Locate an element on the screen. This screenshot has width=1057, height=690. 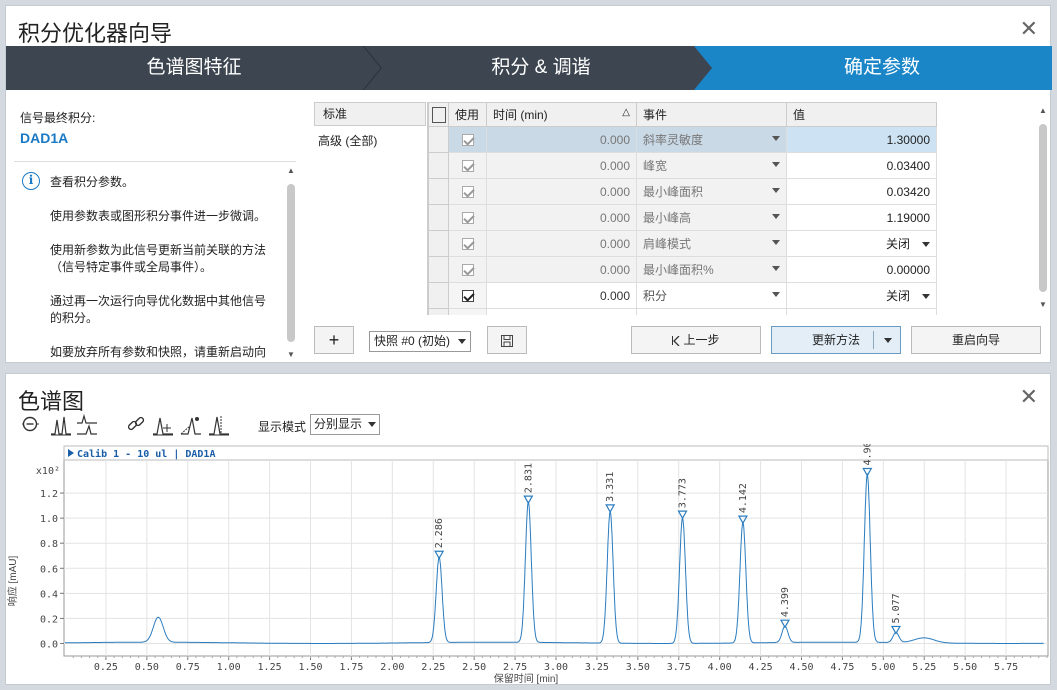
value-label: 关闭 is located at coordinates (897, 244).